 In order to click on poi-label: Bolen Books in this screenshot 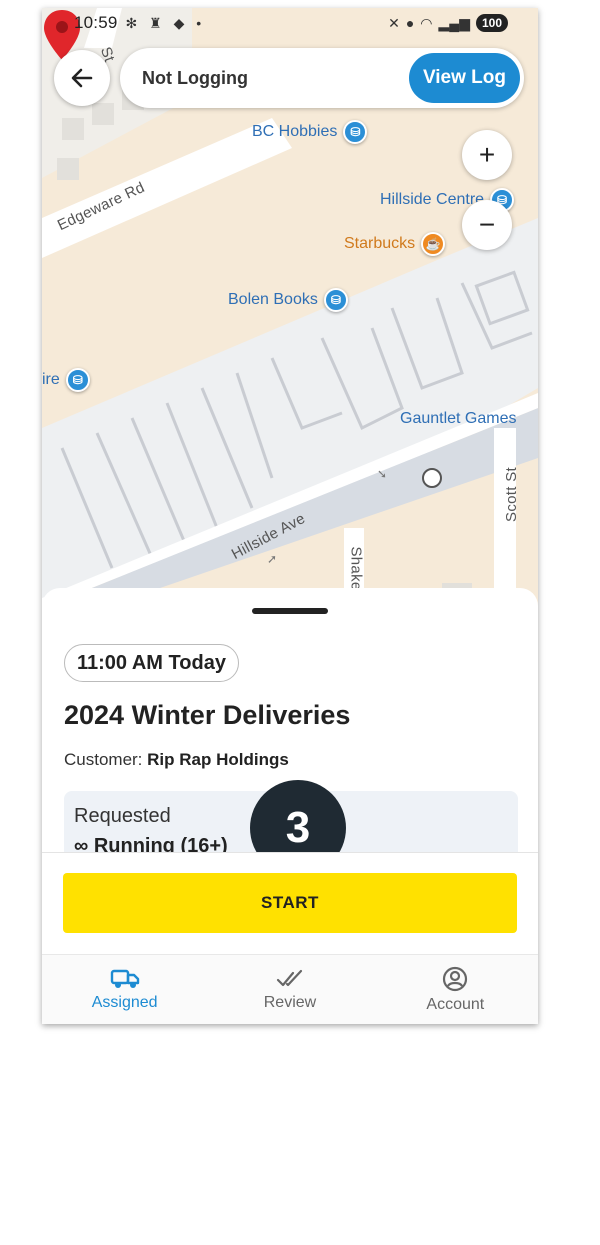, I will do `click(273, 299)`.